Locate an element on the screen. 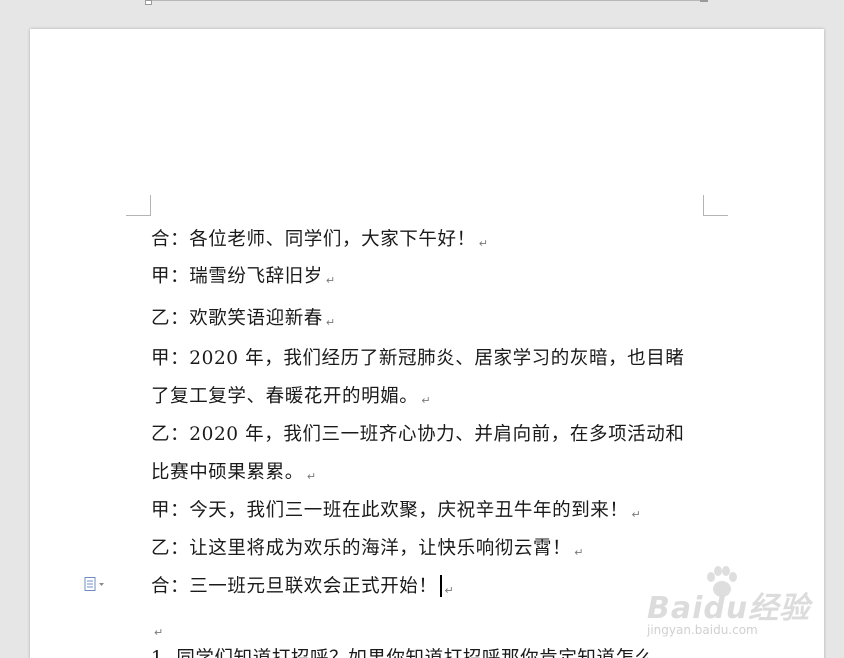 The width and height of the screenshot is (844, 658). paragraph-line: 甲：瑞雪纷飞辞旧岁 ↵ is located at coordinates (243, 279).